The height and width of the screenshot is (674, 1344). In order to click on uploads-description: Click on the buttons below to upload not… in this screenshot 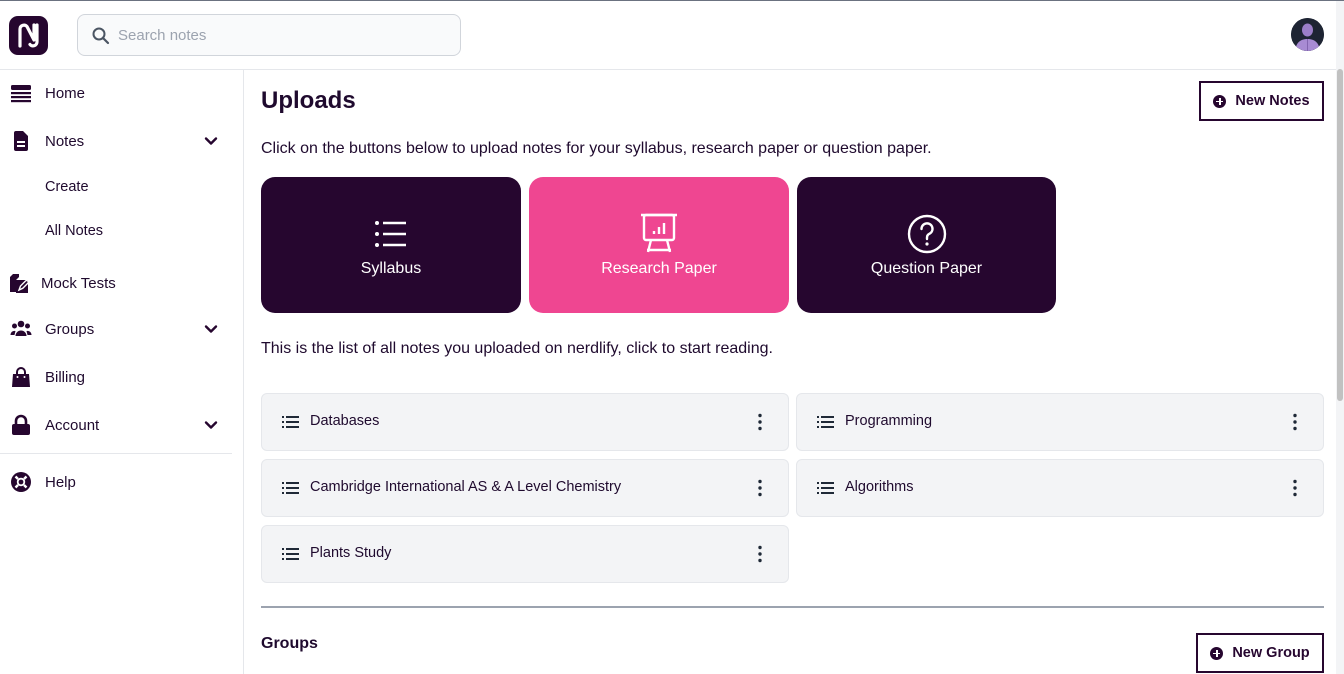, I will do `click(596, 148)`.